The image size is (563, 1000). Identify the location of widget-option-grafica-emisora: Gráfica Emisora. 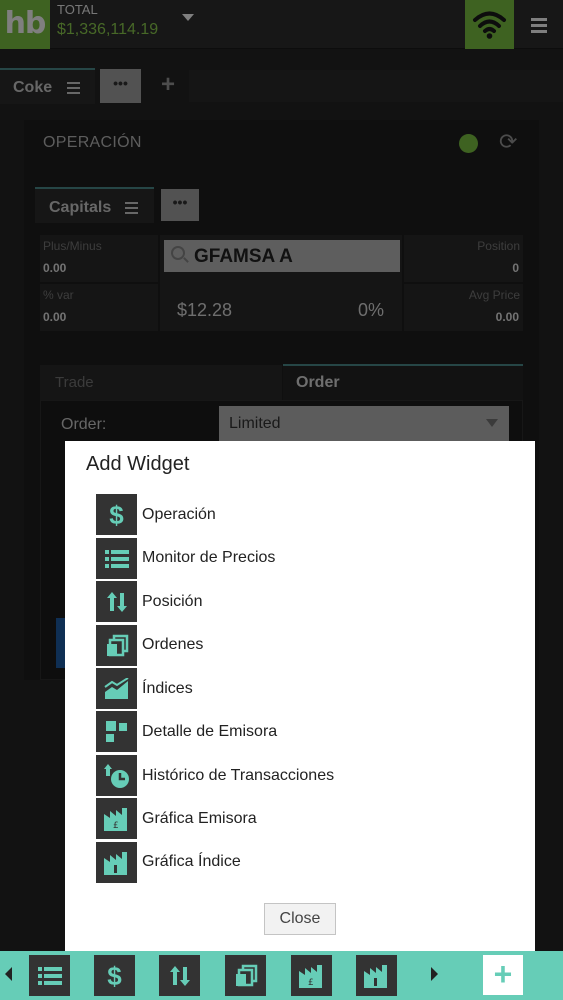
(199, 819).